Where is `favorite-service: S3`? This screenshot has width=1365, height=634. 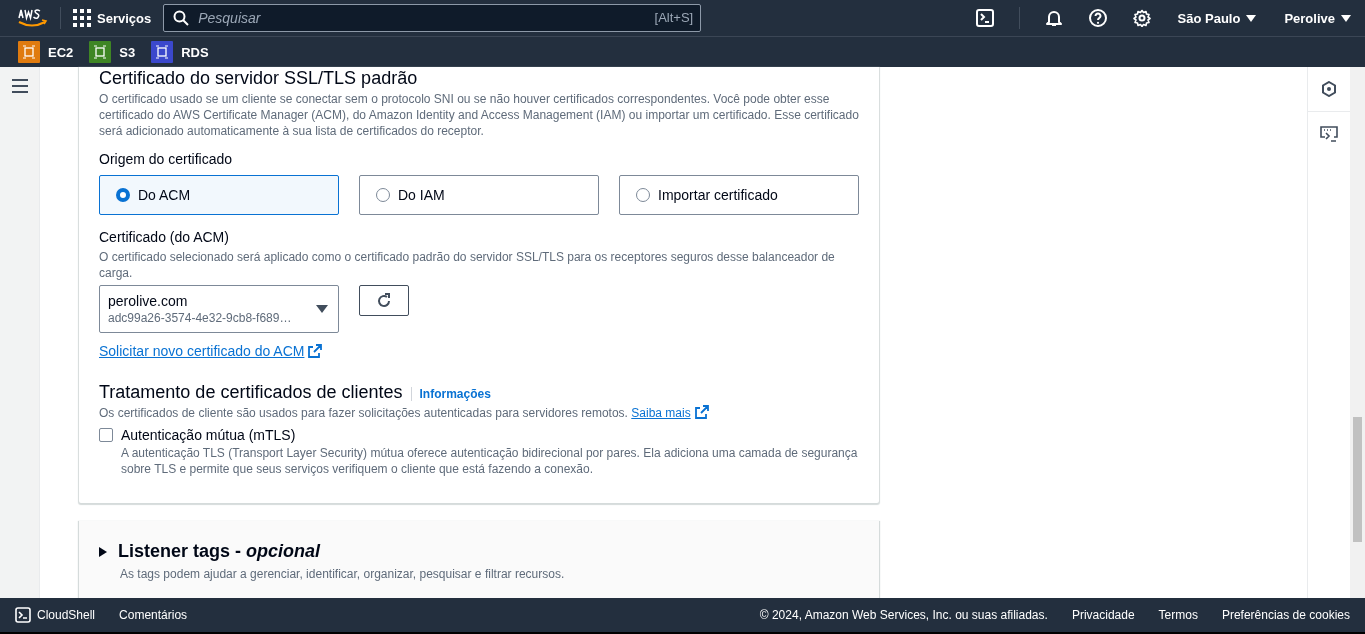
favorite-service: S3 is located at coordinates (112, 52).